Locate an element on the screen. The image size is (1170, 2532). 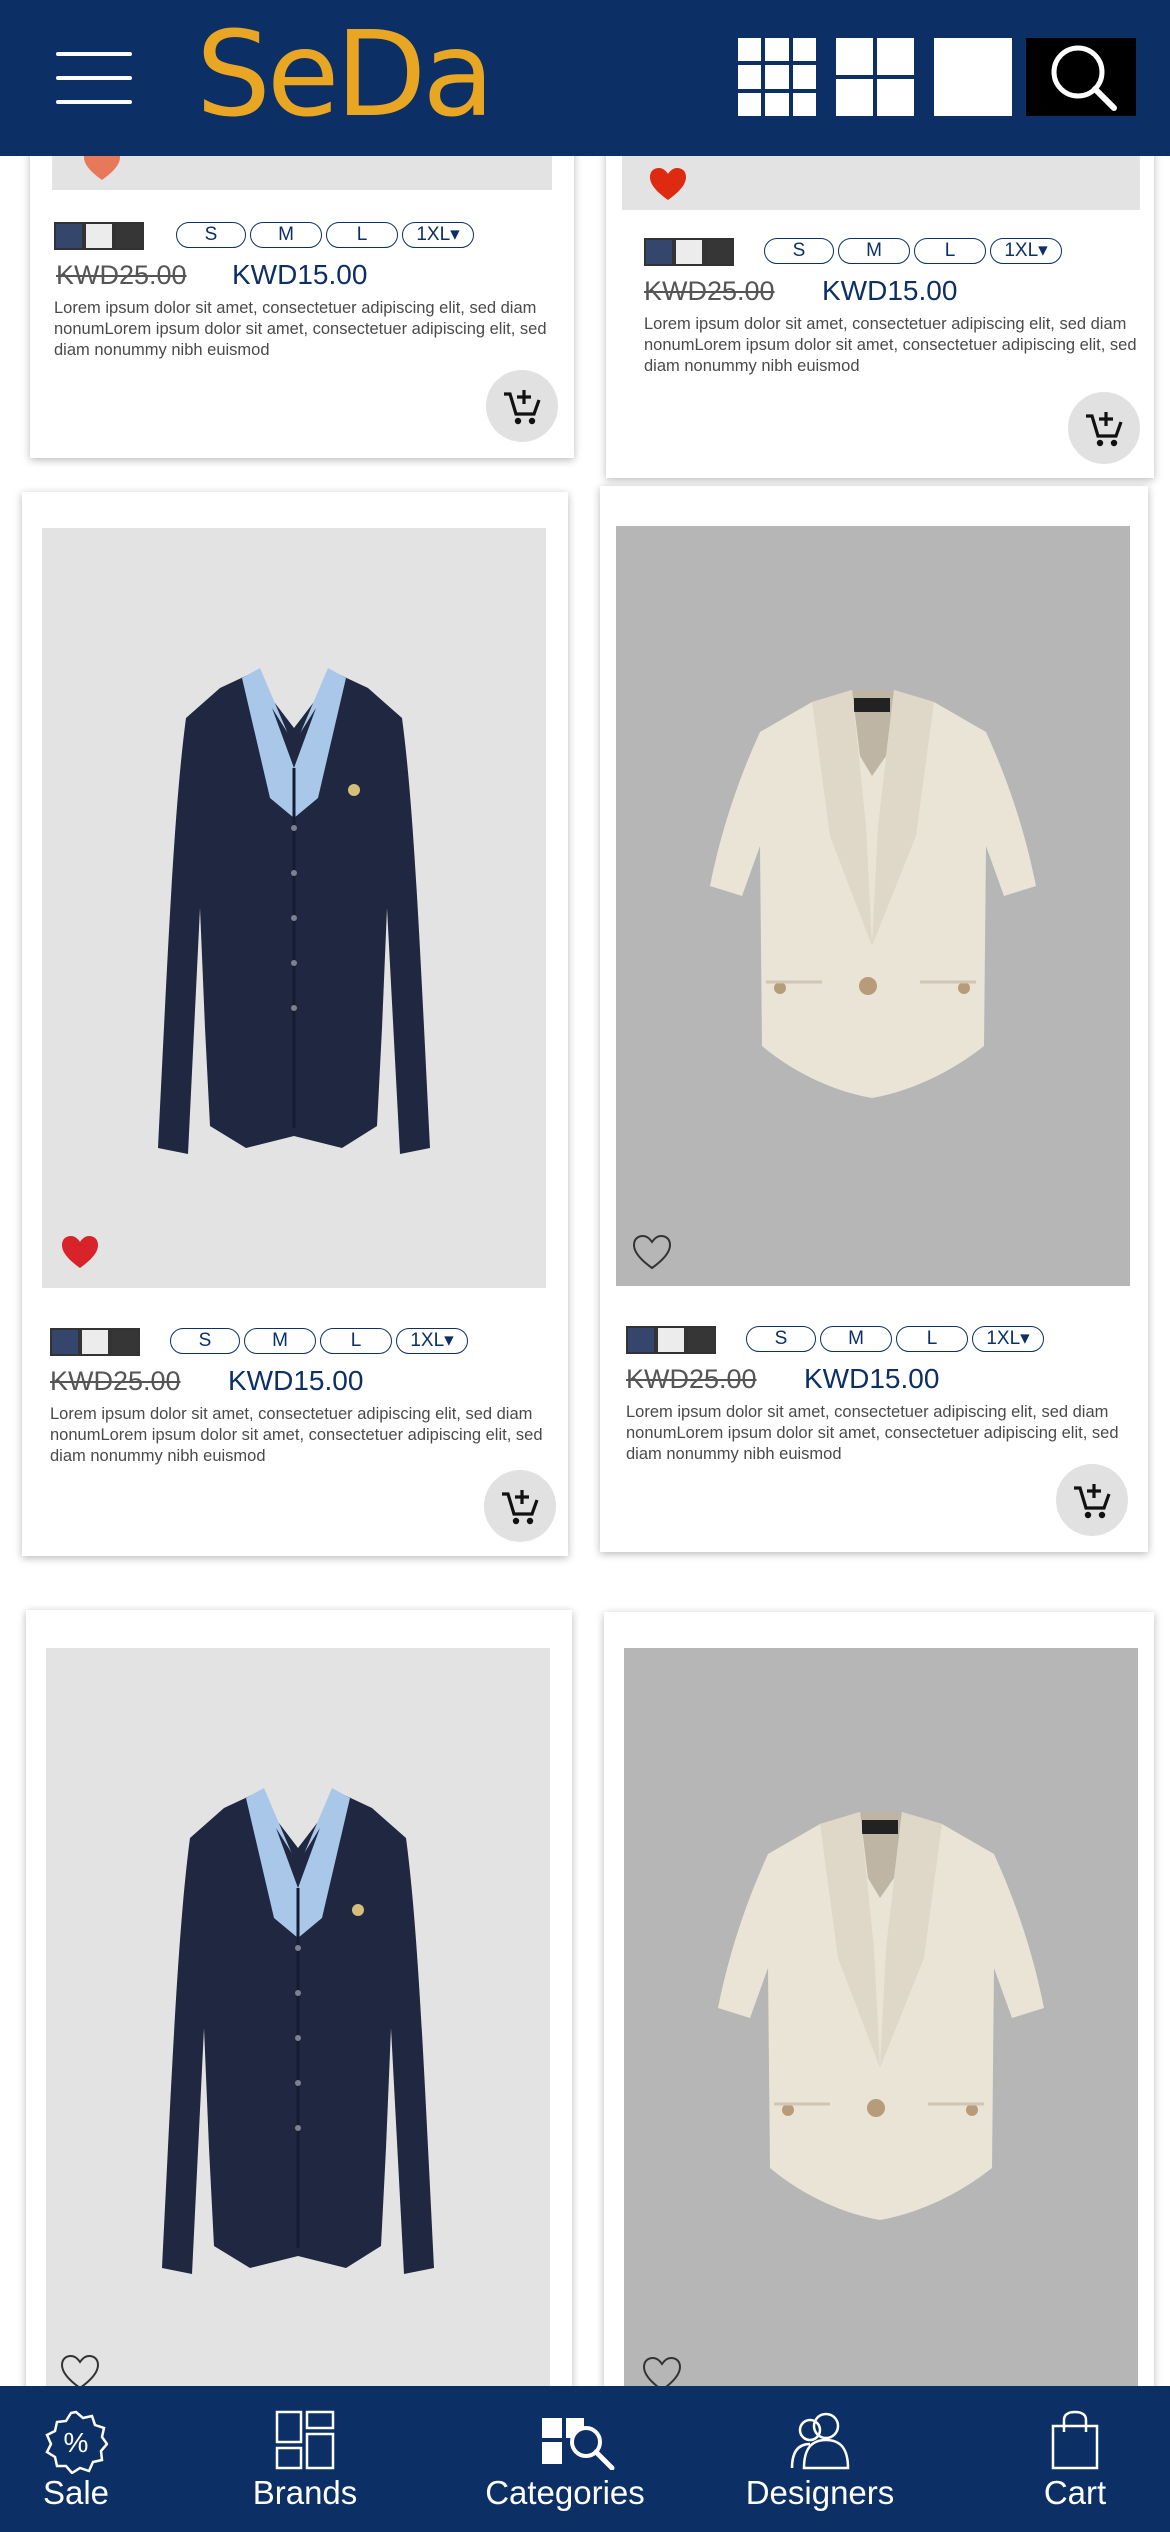
sale-badge-icon: % is located at coordinates (76, 2442).